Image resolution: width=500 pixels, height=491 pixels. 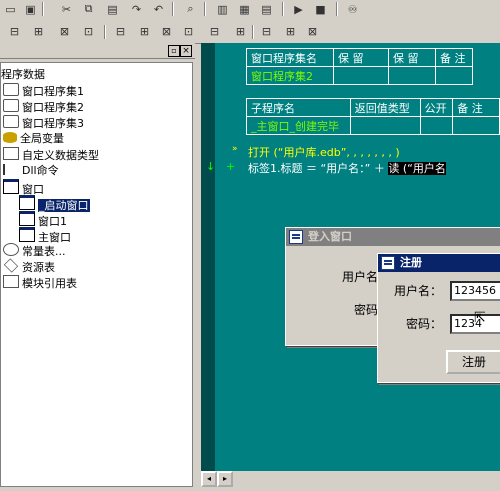 What do you see at coordinates (120, 31) in the screenshot?
I see `same-width-icon: ⊟` at bounding box center [120, 31].